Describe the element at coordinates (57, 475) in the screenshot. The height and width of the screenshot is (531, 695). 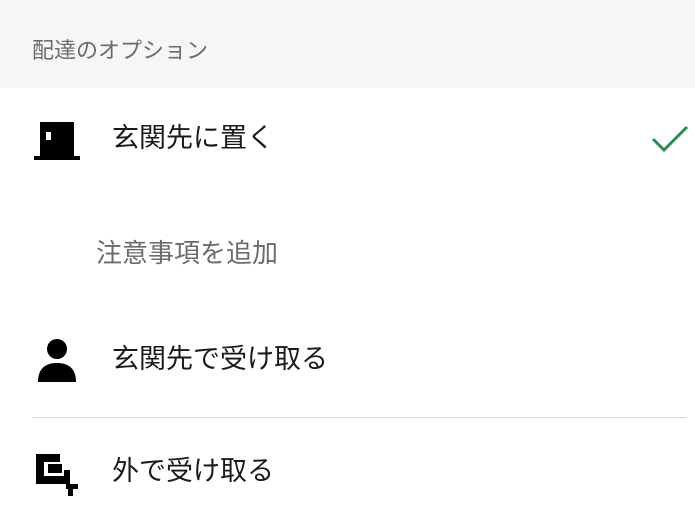
I see `curbside-icon` at that location.